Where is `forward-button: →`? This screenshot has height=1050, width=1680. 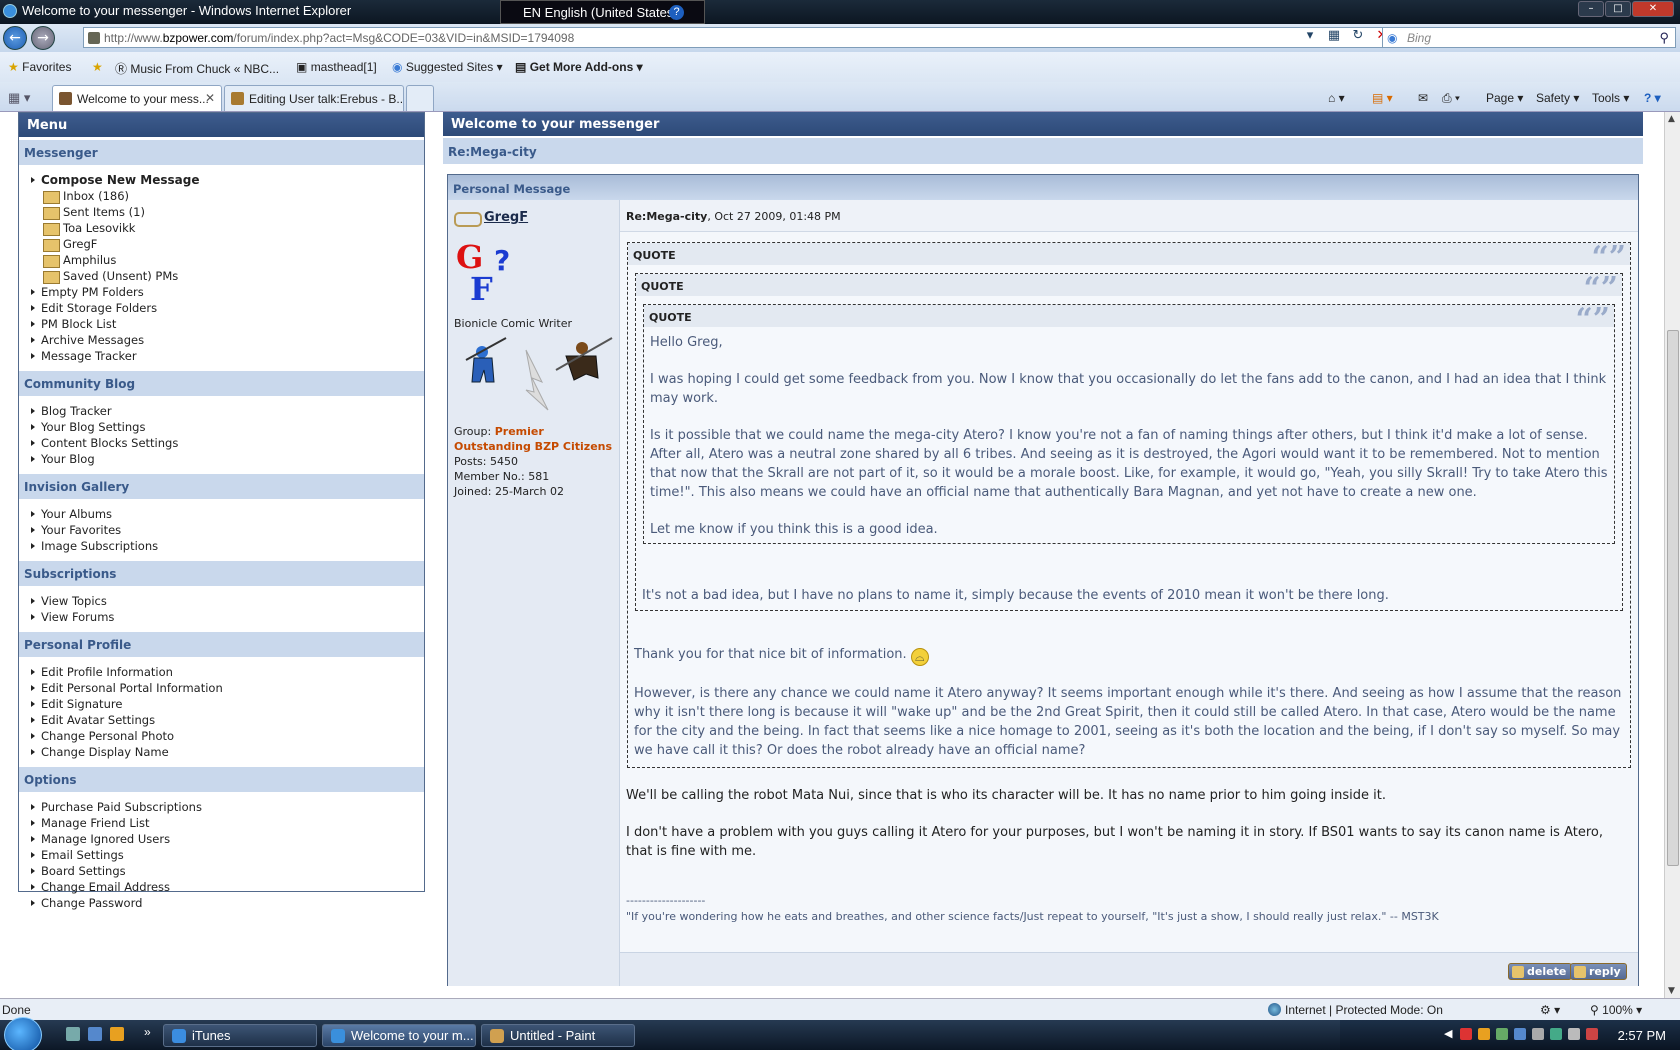
forward-button: → is located at coordinates (43, 38).